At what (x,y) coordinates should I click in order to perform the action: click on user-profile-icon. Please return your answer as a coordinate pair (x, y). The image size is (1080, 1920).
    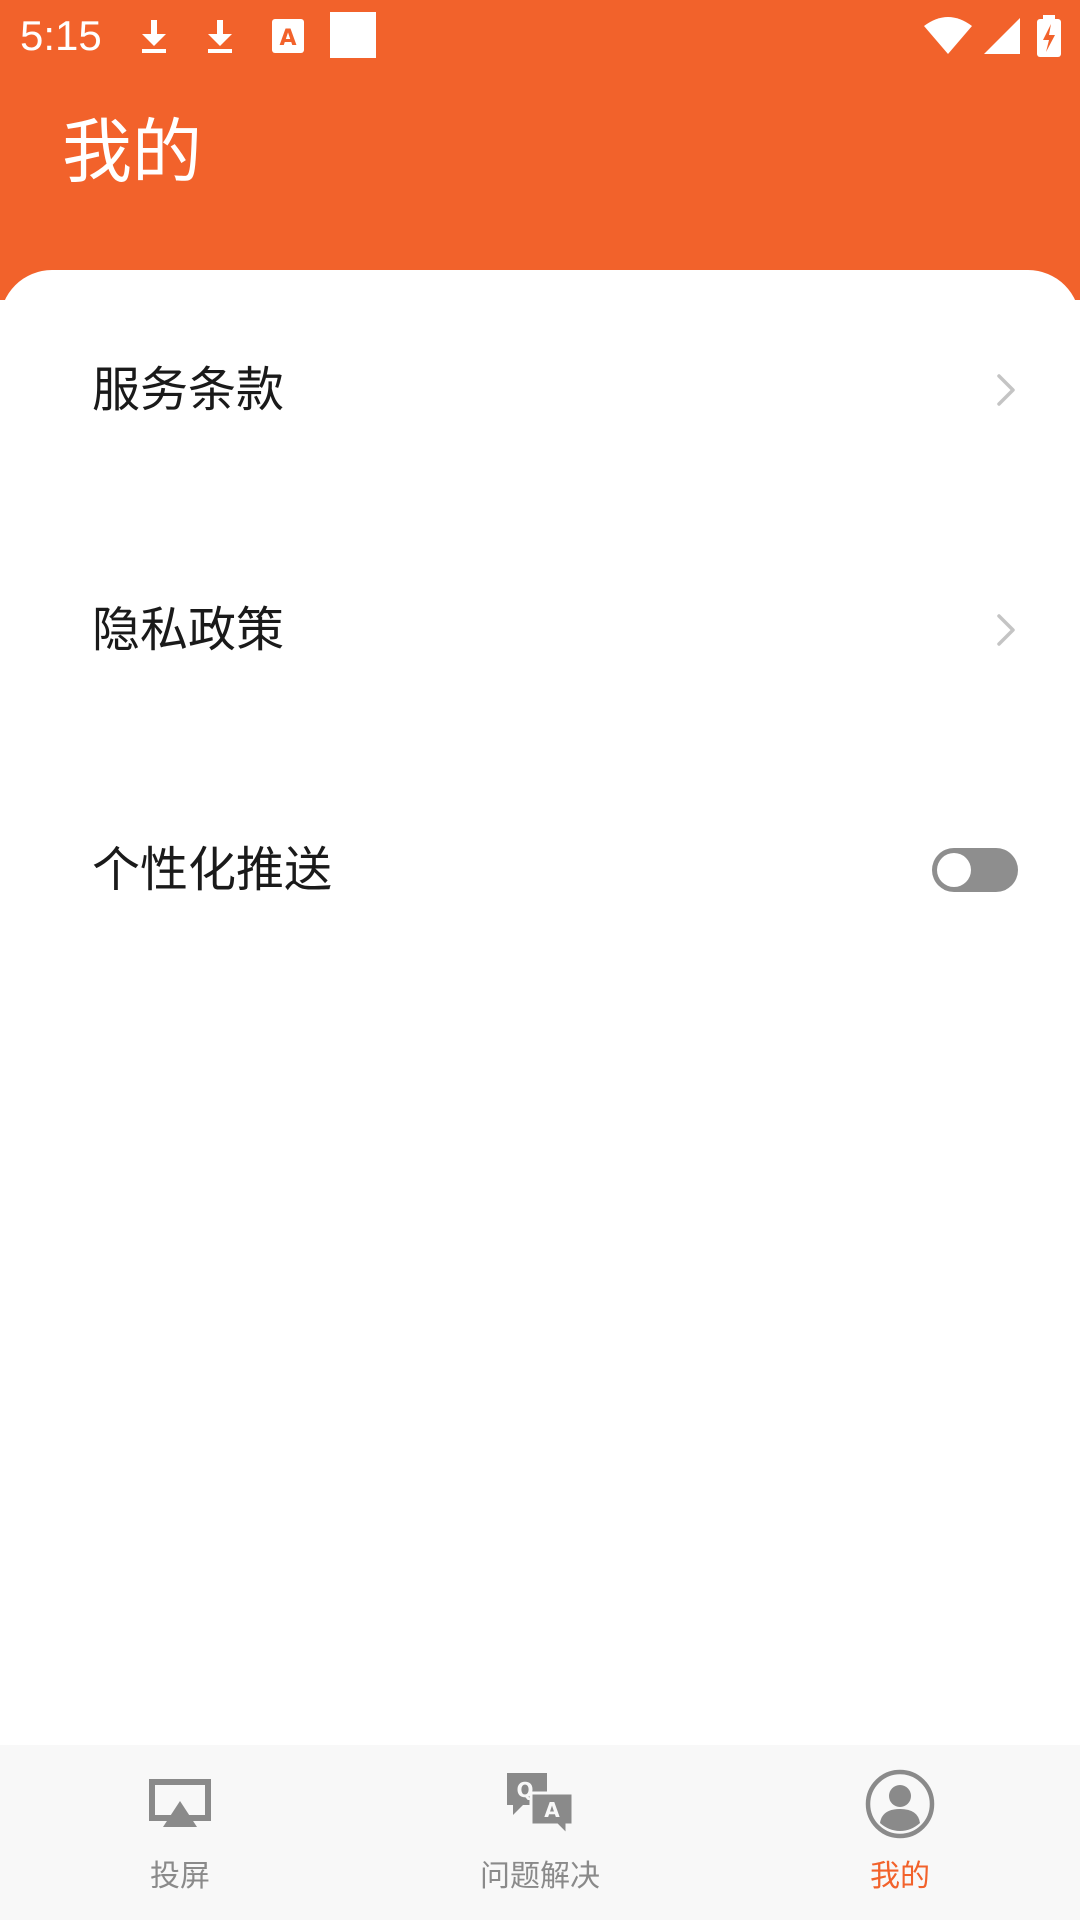
    Looking at the image, I should click on (900, 1804).